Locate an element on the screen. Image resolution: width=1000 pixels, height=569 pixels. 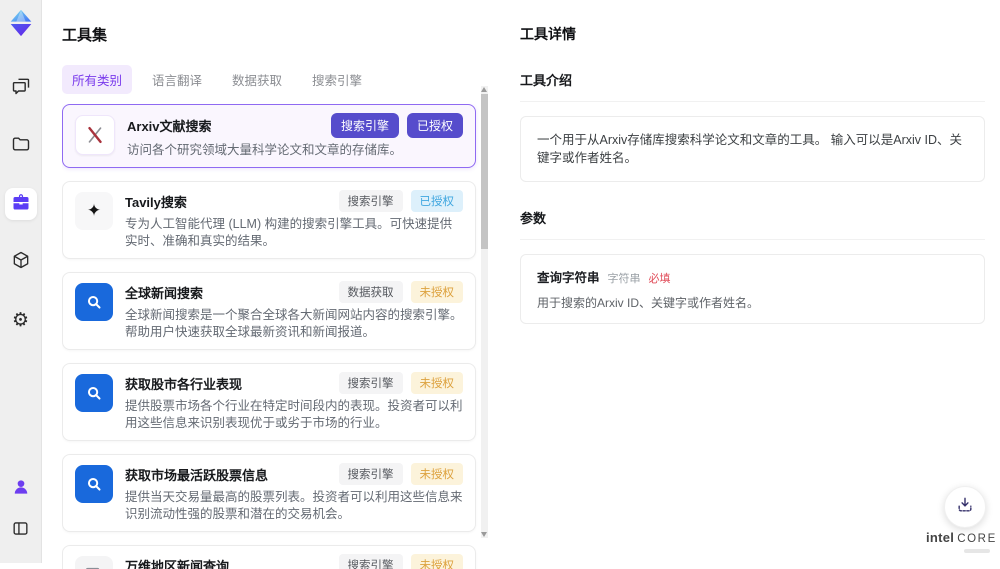
tab-data-fetch: 数据获取 is located at coordinates (257, 79).